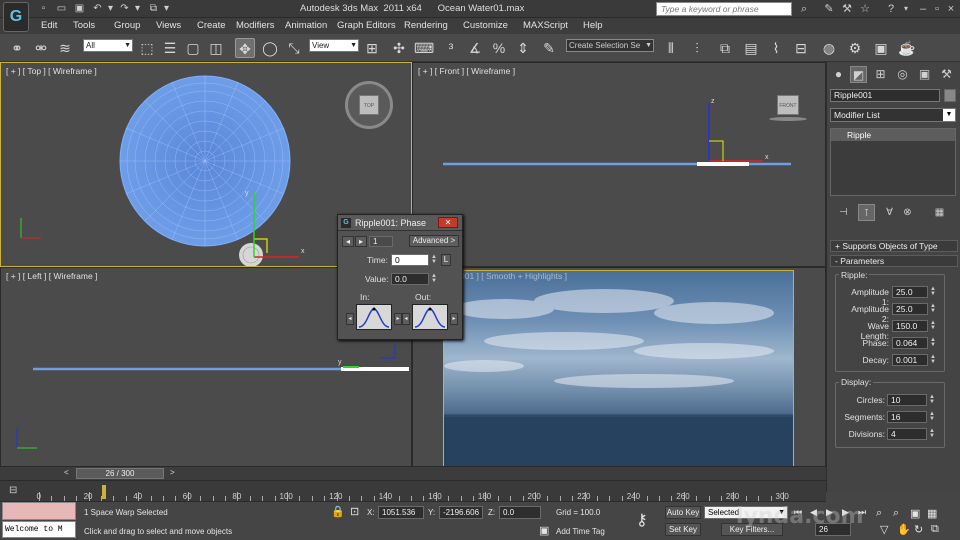  What do you see at coordinates (544, 530) in the screenshot?
I see `time-tag-icon: ▣` at bounding box center [544, 530].